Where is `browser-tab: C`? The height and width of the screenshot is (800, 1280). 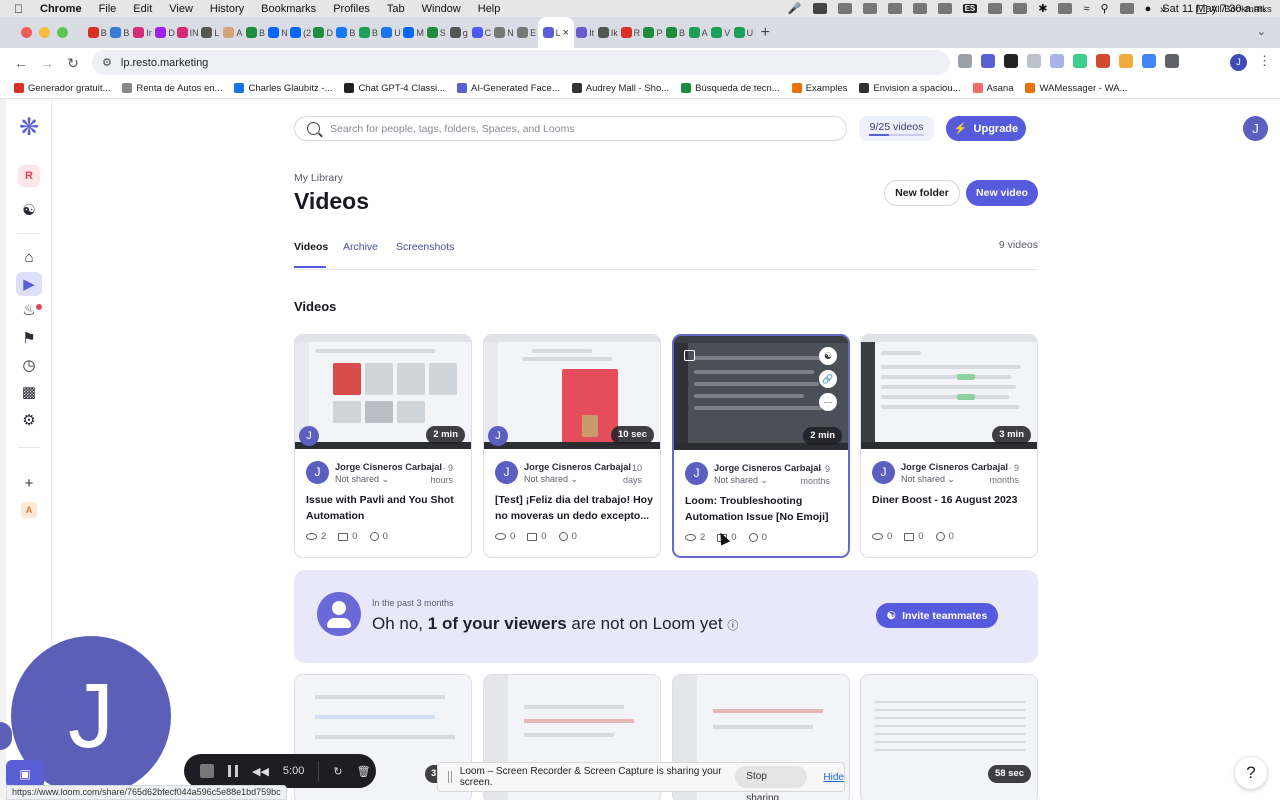 browser-tab: C is located at coordinates (481, 32).